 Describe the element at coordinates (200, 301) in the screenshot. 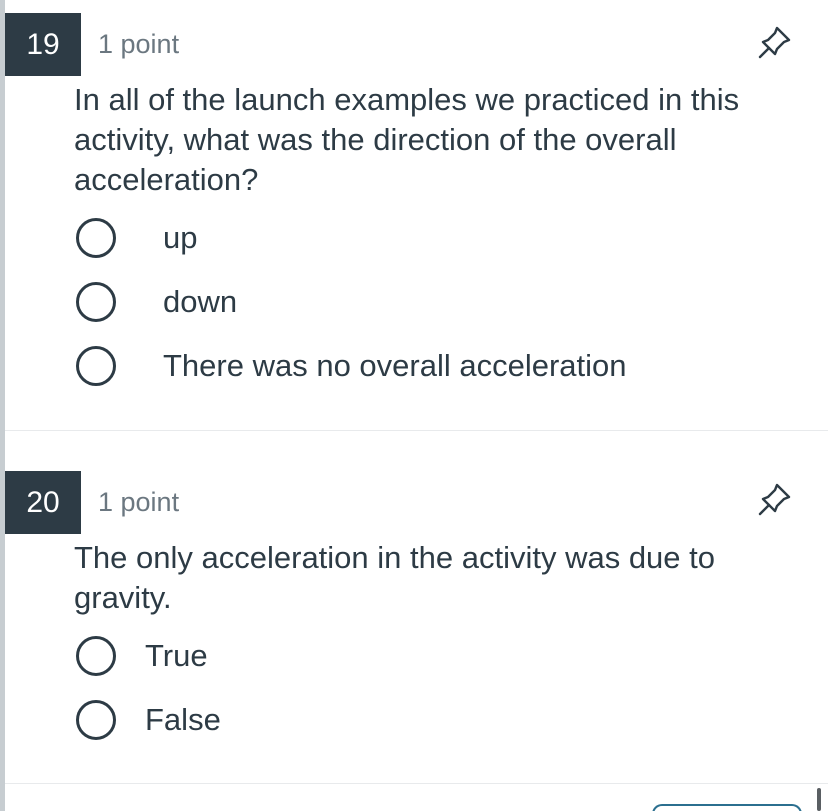

I see `answer-label: down` at that location.